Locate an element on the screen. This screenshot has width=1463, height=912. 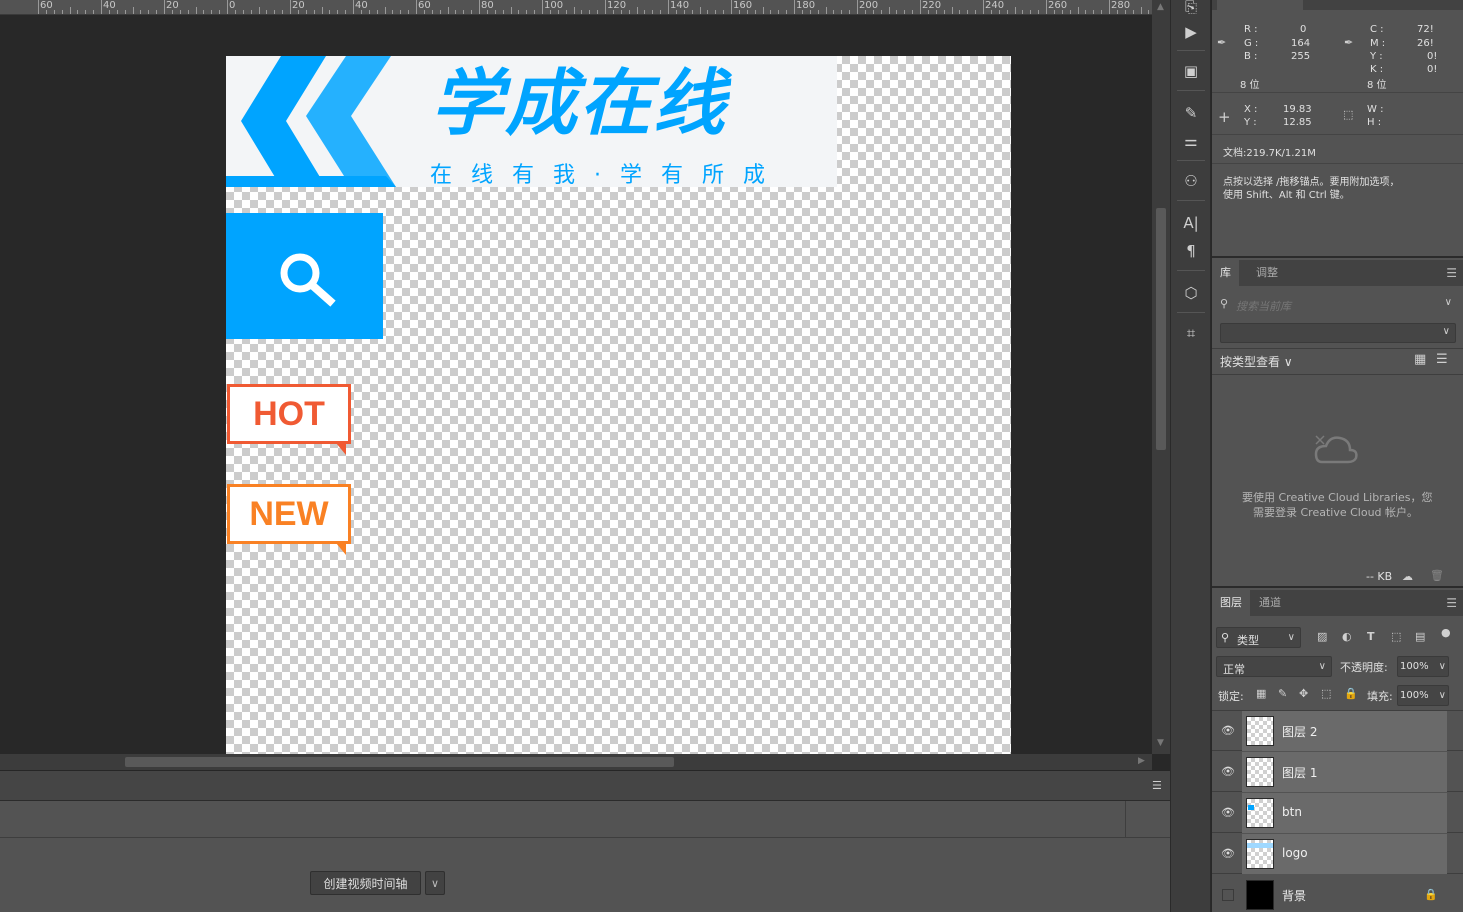
tab-layers: 图层 is located at coordinates (1231, 603).